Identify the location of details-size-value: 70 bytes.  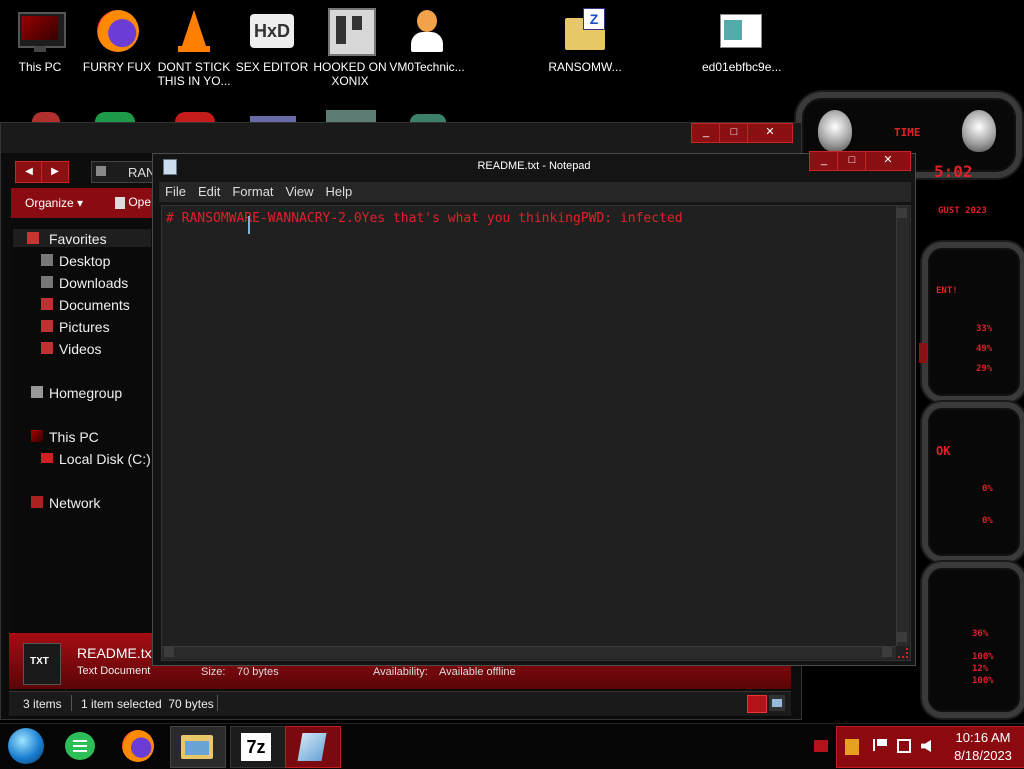
(258, 672).